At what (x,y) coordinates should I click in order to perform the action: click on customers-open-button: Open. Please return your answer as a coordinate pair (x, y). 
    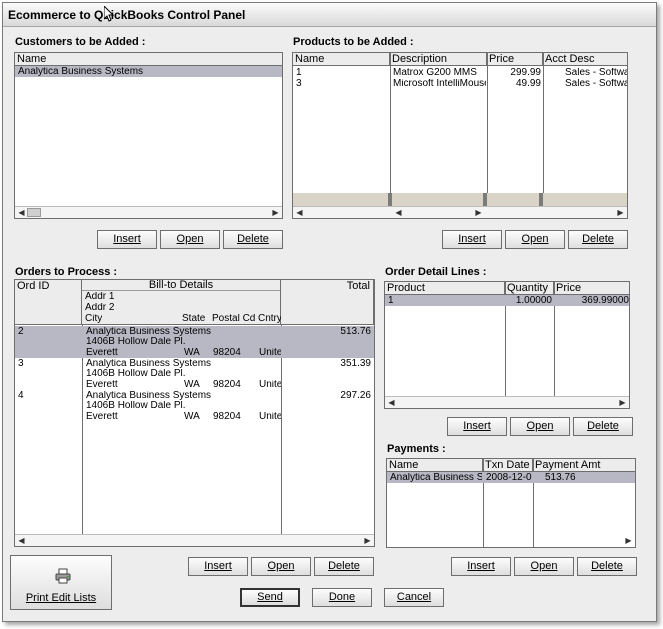
    Looking at the image, I should click on (190, 239).